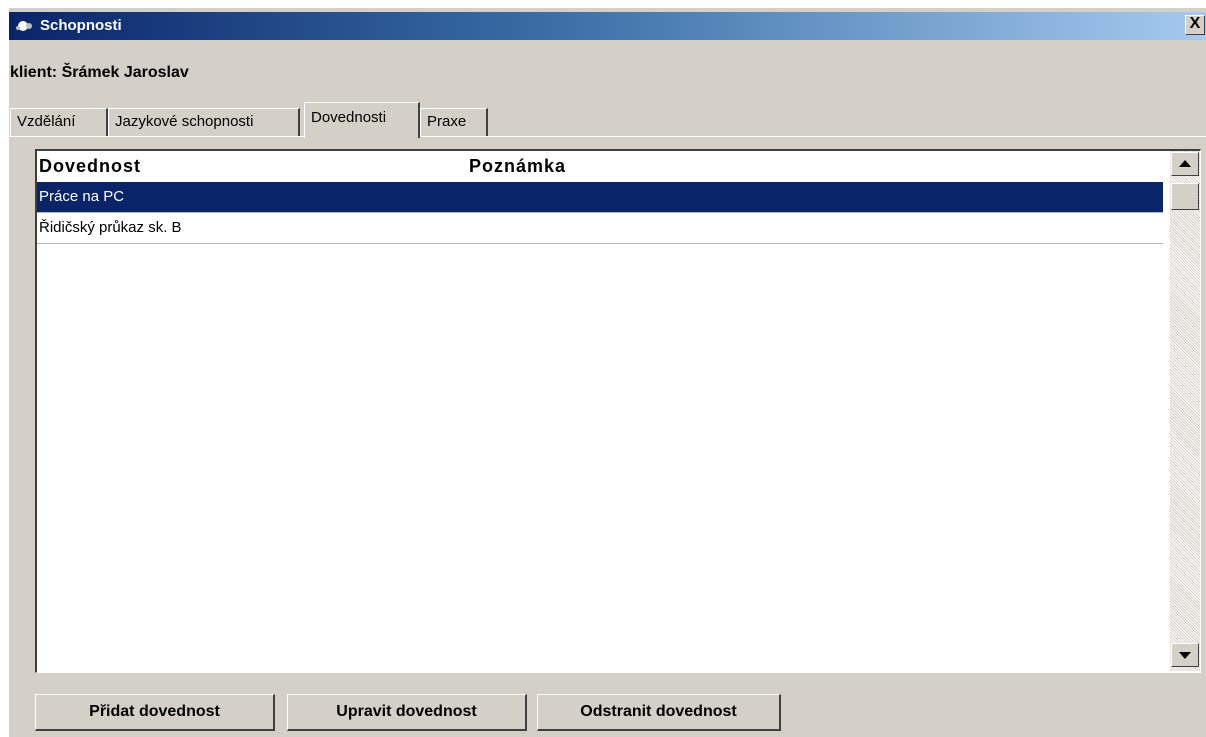  What do you see at coordinates (1185, 196) in the screenshot?
I see `scroll-thumb` at bounding box center [1185, 196].